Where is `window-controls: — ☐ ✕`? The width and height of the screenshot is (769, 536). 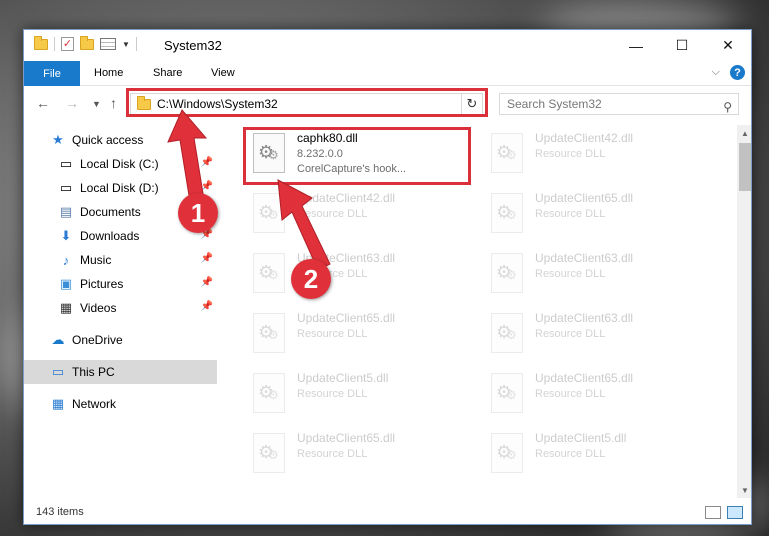 window-controls: — ☐ ✕ is located at coordinates (682, 45).